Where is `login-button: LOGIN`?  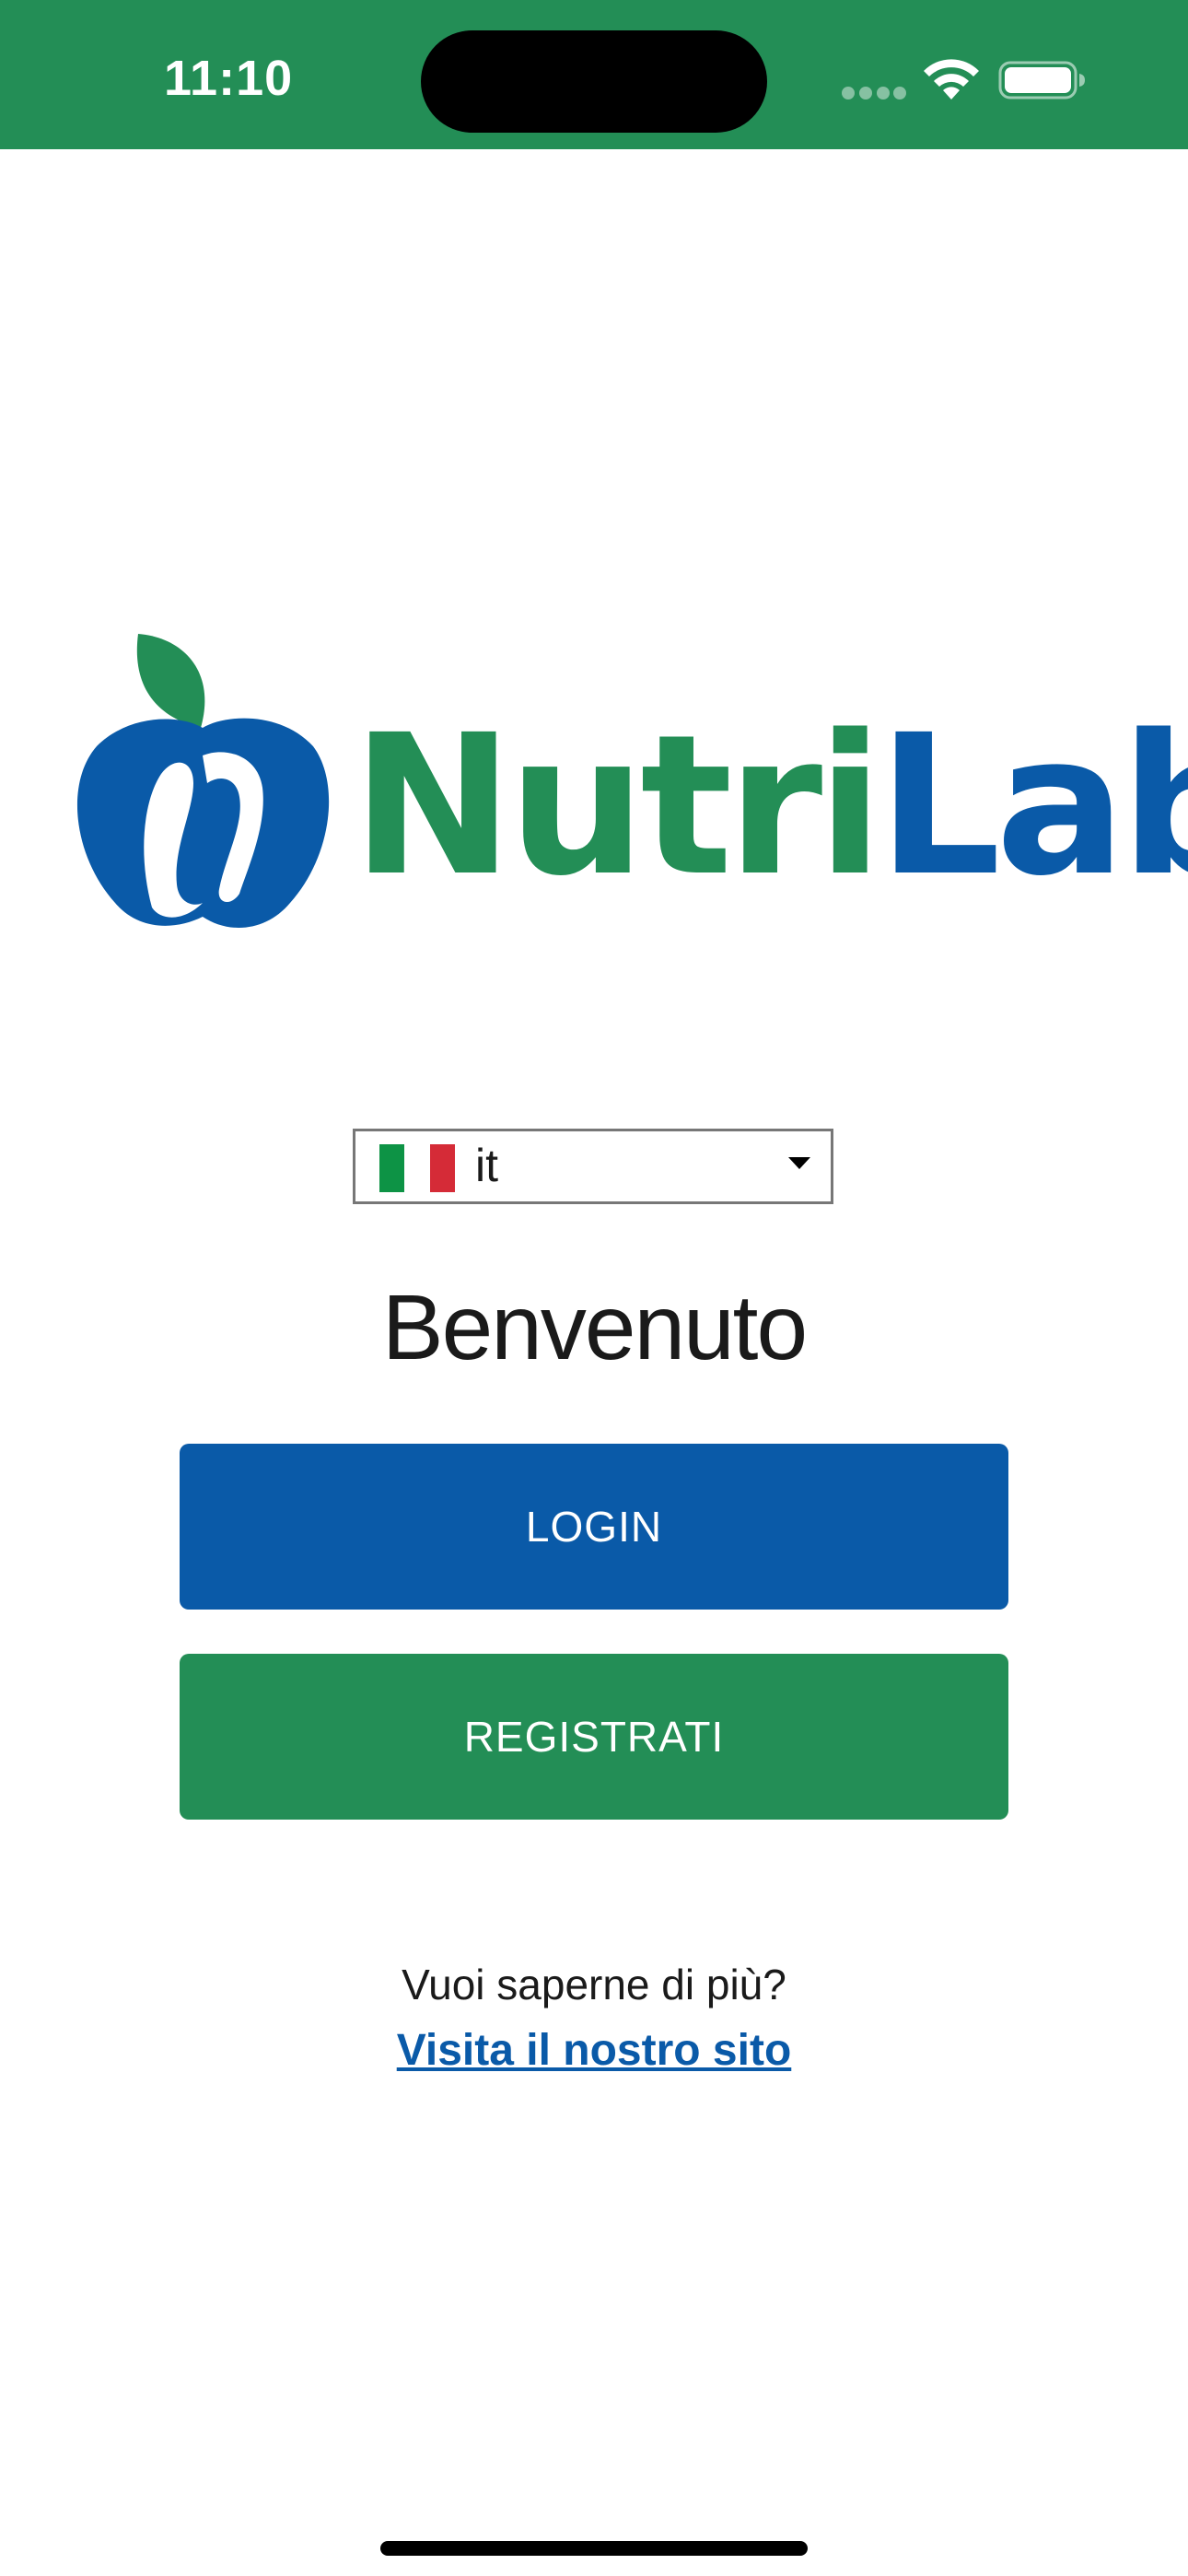 login-button: LOGIN is located at coordinates (594, 1527).